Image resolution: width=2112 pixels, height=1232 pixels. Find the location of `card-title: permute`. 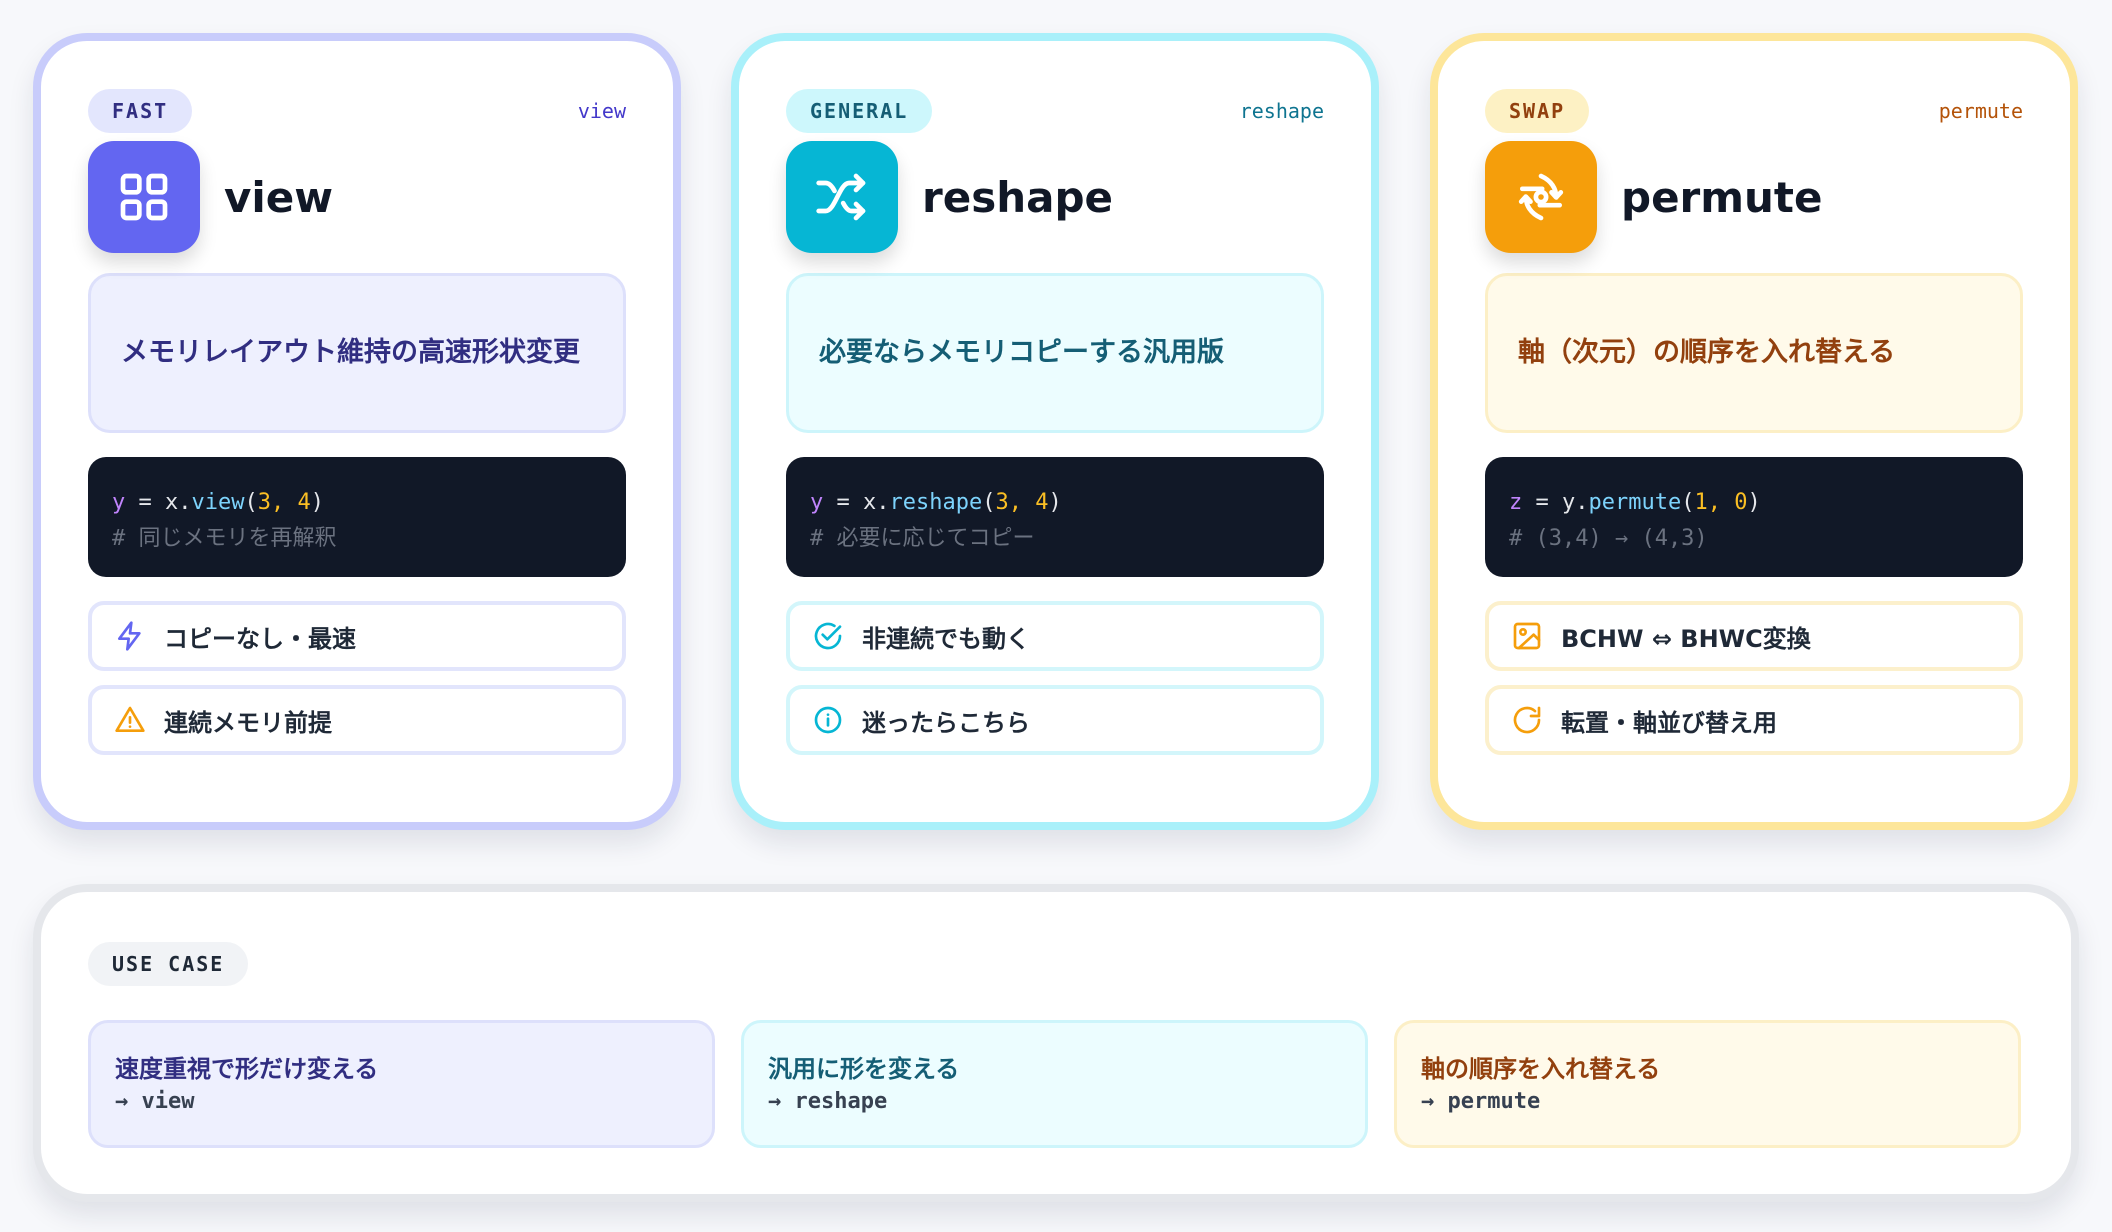

card-title: permute is located at coordinates (1722, 197).